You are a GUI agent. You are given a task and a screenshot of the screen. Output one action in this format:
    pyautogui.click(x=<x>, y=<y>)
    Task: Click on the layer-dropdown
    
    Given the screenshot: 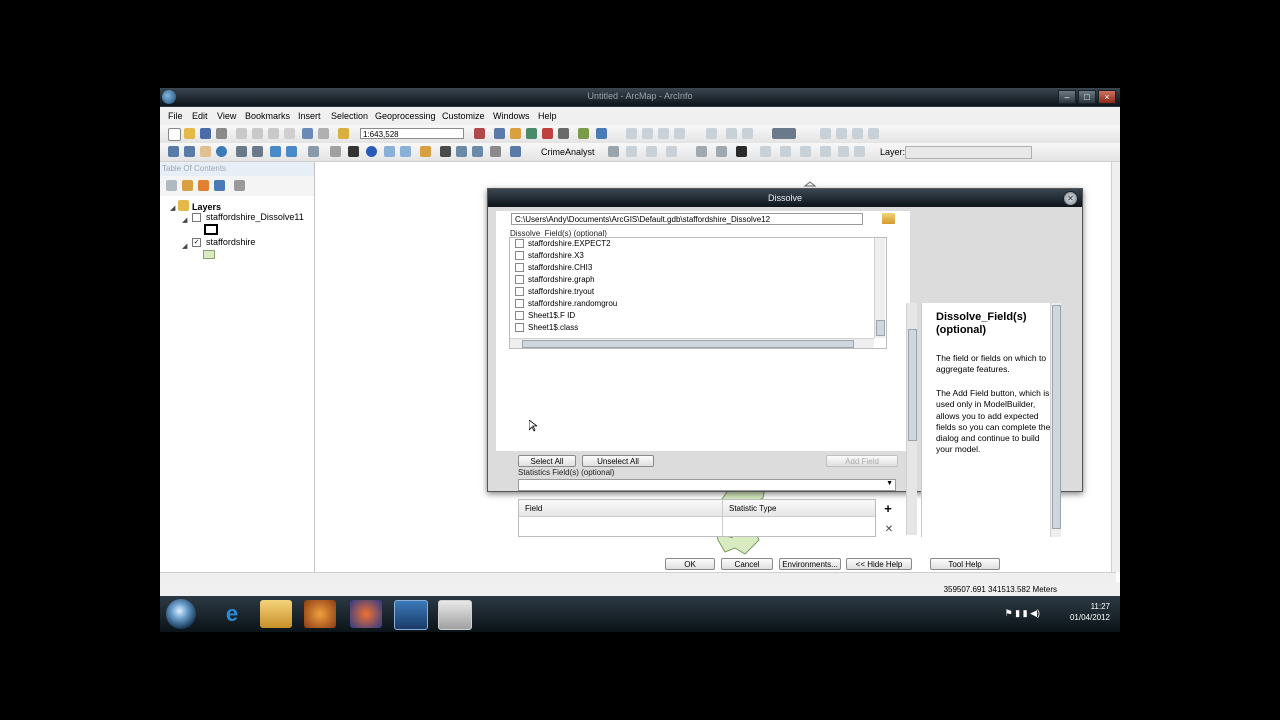 What is the action you would take?
    pyautogui.click(x=968, y=152)
    